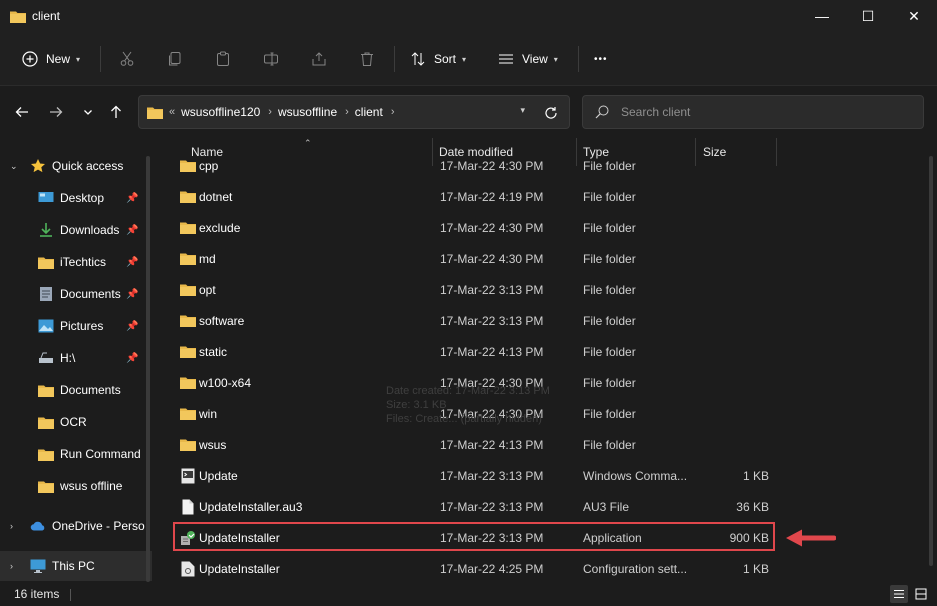 This screenshot has height=606, width=937. What do you see at coordinates (56, 112) in the screenshot?
I see `forward-button` at bounding box center [56, 112].